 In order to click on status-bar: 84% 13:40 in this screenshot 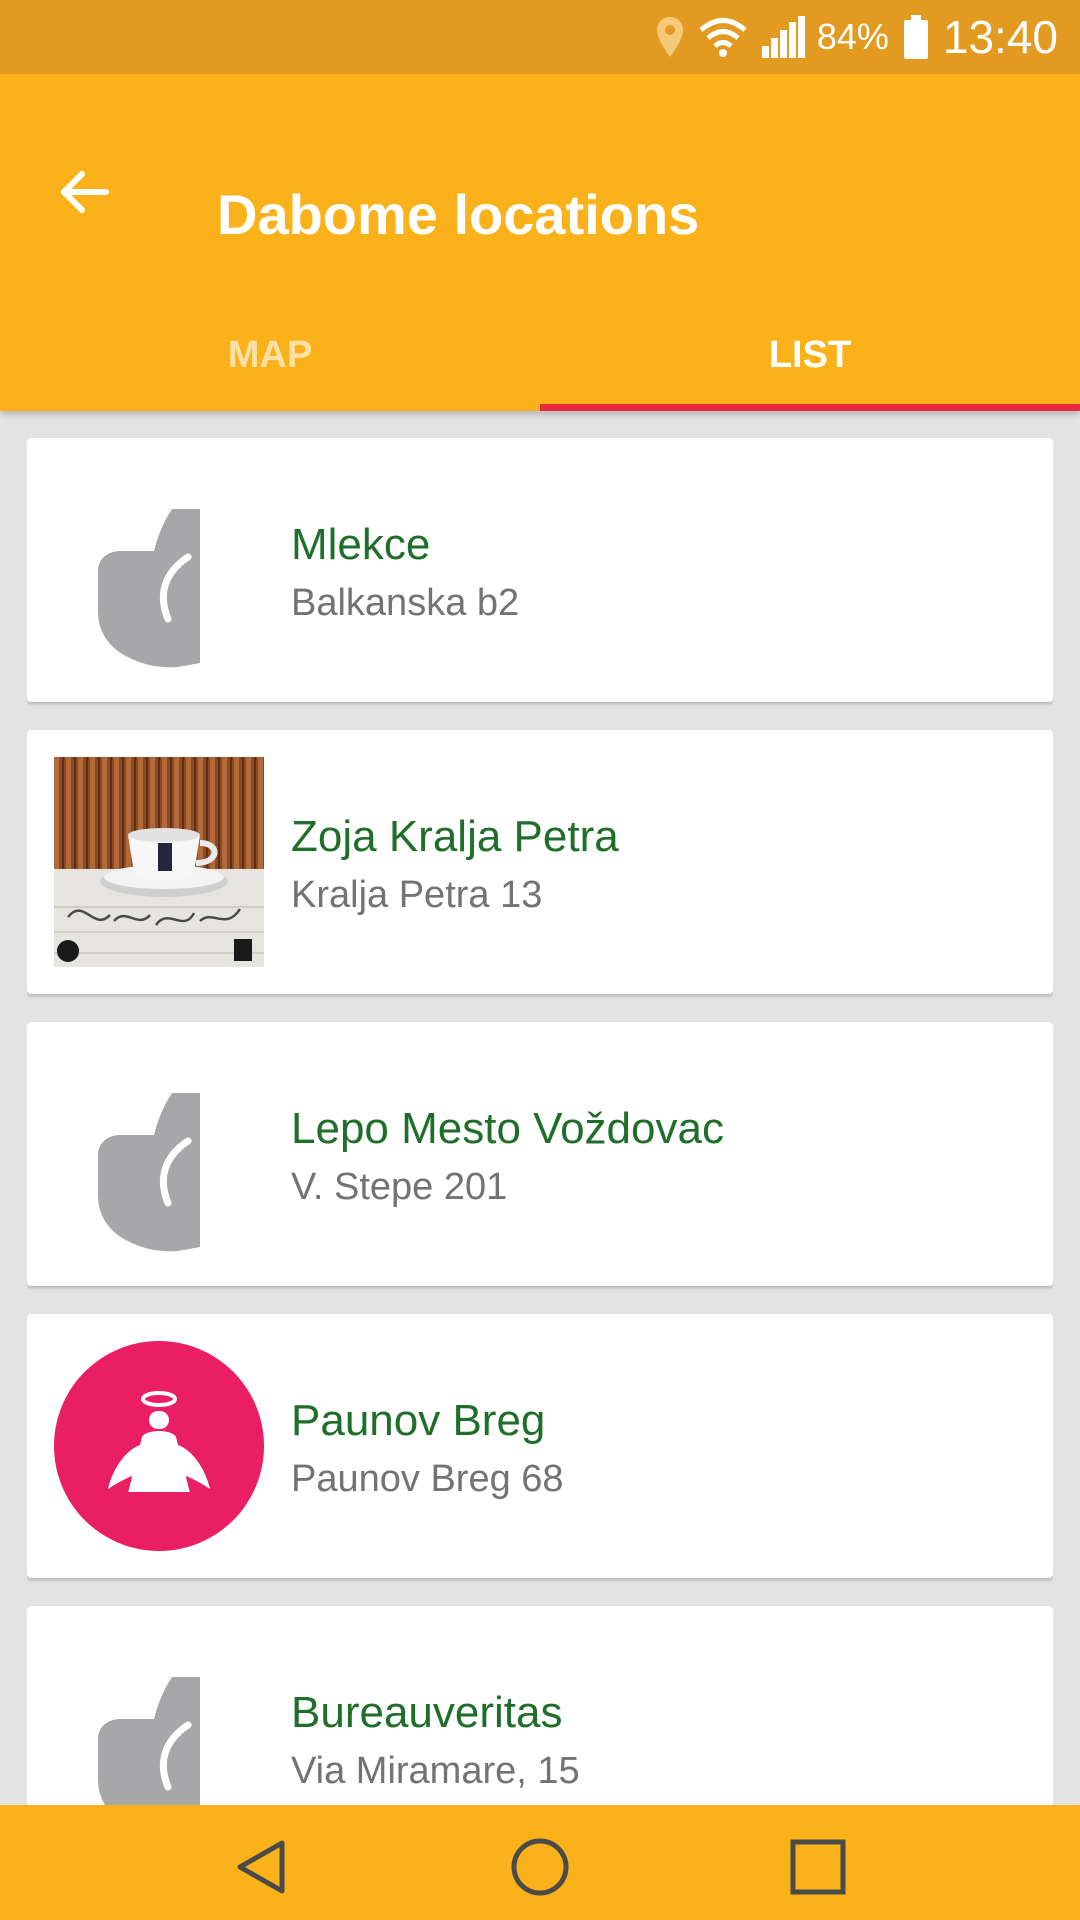, I will do `click(540, 37)`.